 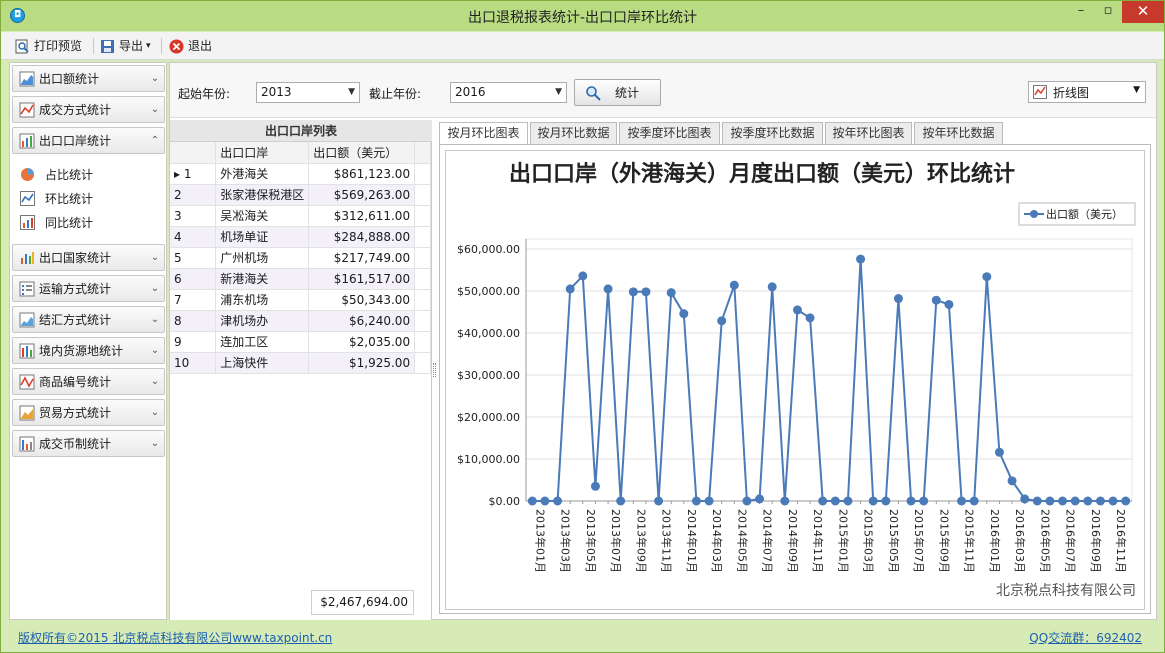 I want to click on exit-button: 退出, so click(x=190, y=46).